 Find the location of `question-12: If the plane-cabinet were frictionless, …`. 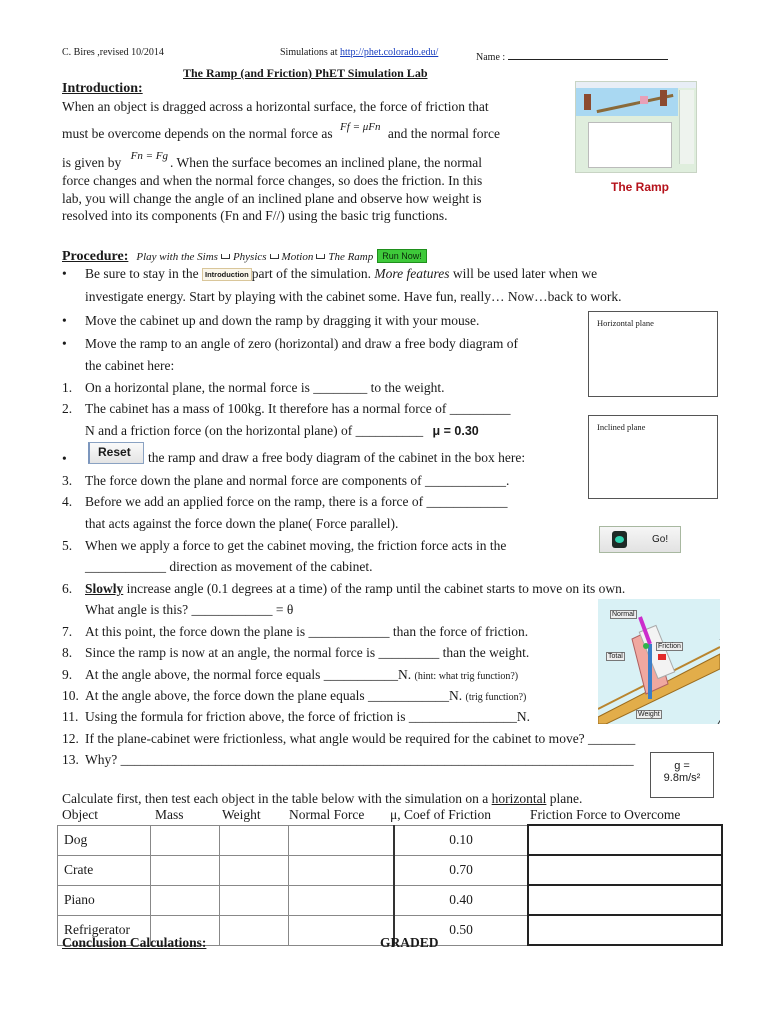

question-12: If the plane-cabinet were frictionless, … is located at coordinates (360, 738).